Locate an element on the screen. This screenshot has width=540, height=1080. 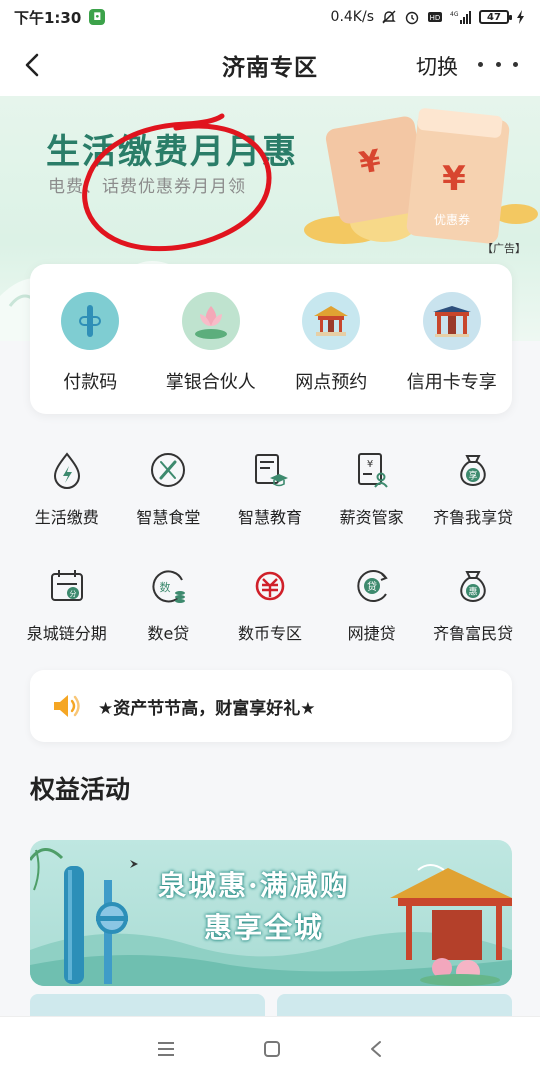
service-label: 数e贷 is located at coordinates (168, 633).